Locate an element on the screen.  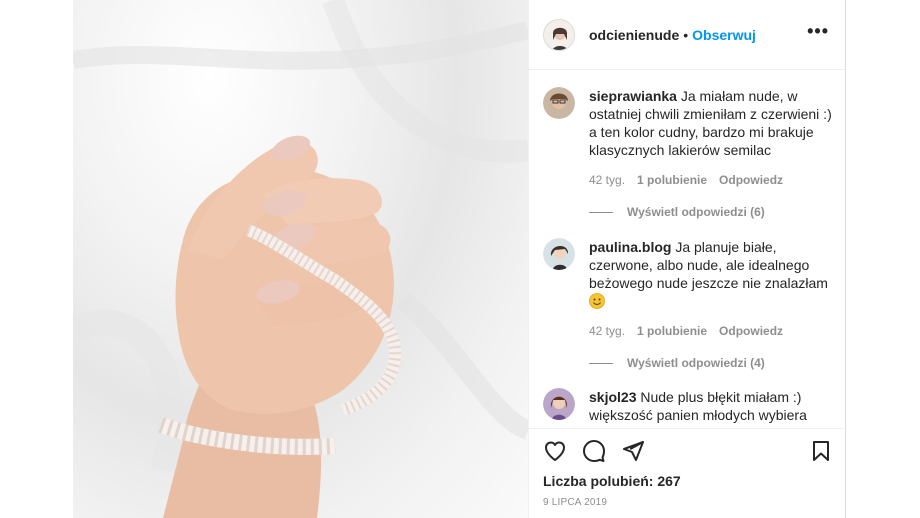
author-avatar-image is located at coordinates (559, 34).